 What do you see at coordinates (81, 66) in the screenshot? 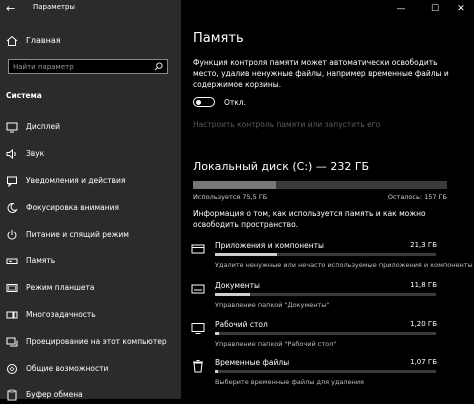
I see `search-input` at bounding box center [81, 66].